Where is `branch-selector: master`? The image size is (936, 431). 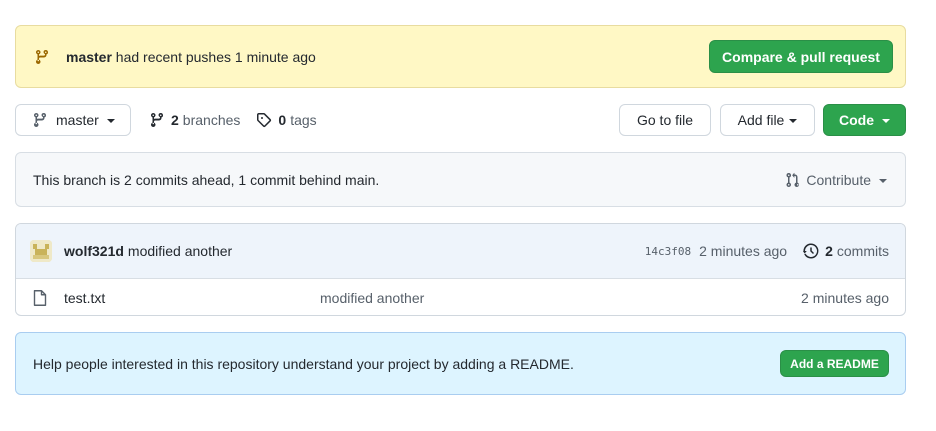
branch-selector: master is located at coordinates (73, 120).